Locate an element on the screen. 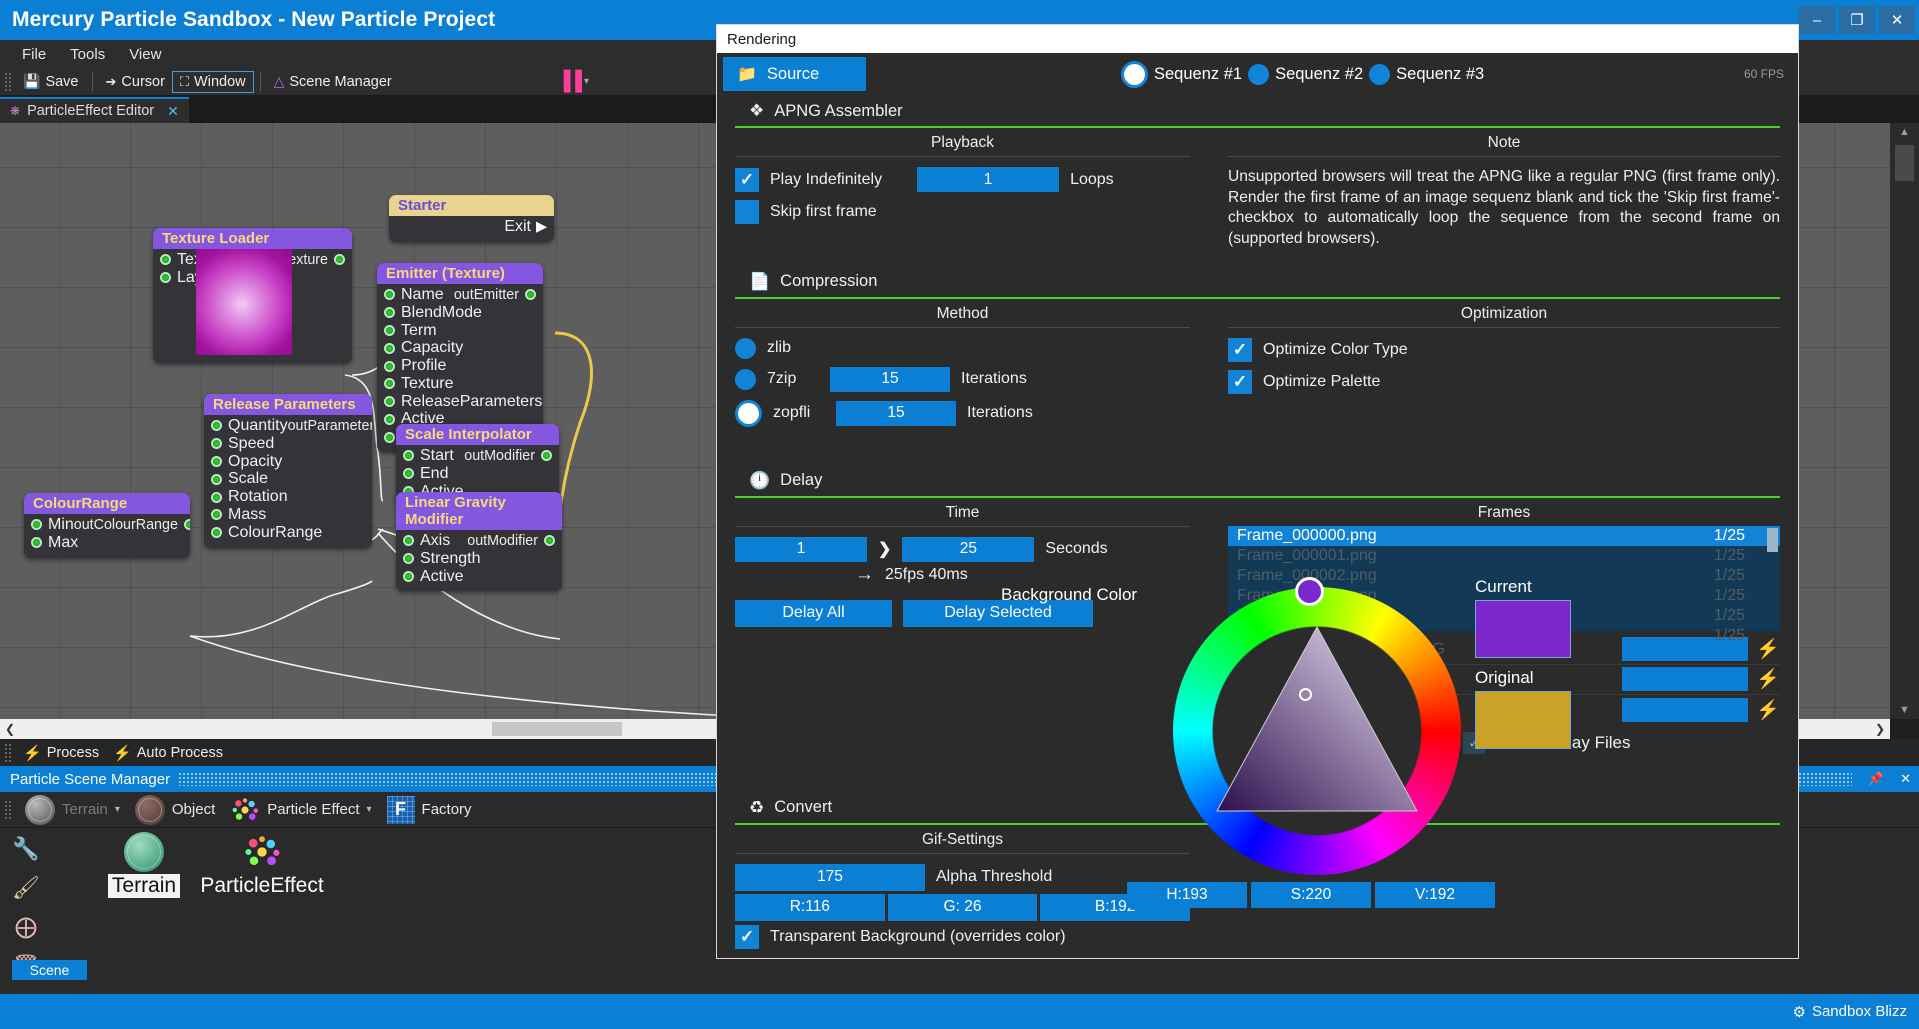 Image resolution: width=1919 pixels, height=1029 pixels. scroll-up-icon: ▲ is located at coordinates (1904, 132).